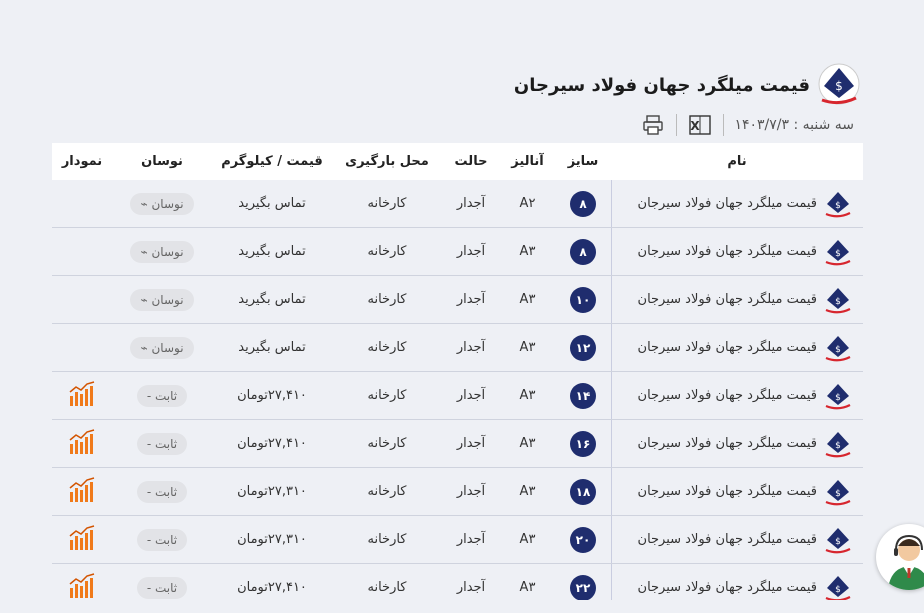  I want to click on printer-icon, so click(653, 125).